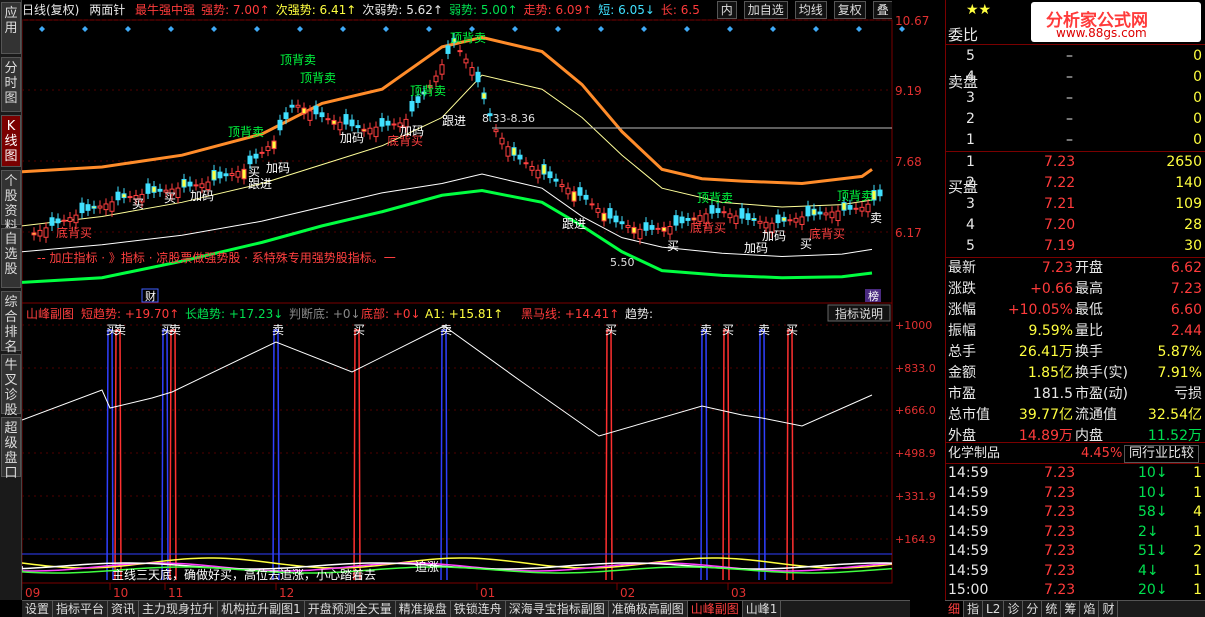  What do you see at coordinates (648, 609) in the screenshot?
I see `bottom-tab-9: 准确极高副图` at bounding box center [648, 609].